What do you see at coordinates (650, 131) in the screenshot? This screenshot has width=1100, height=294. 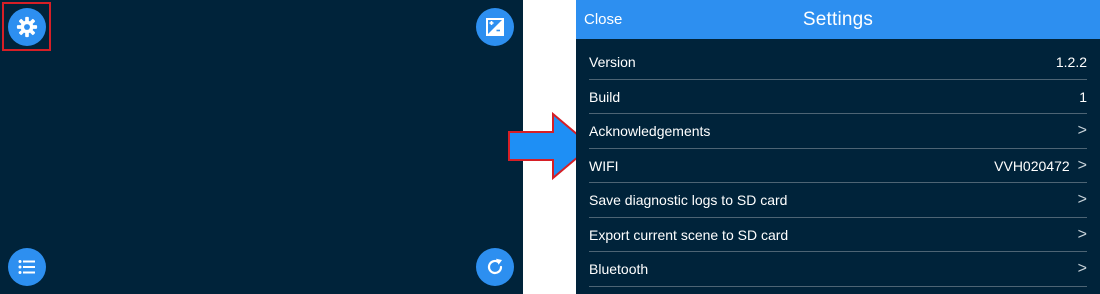 I see `row-label: Acknowledgements` at bounding box center [650, 131].